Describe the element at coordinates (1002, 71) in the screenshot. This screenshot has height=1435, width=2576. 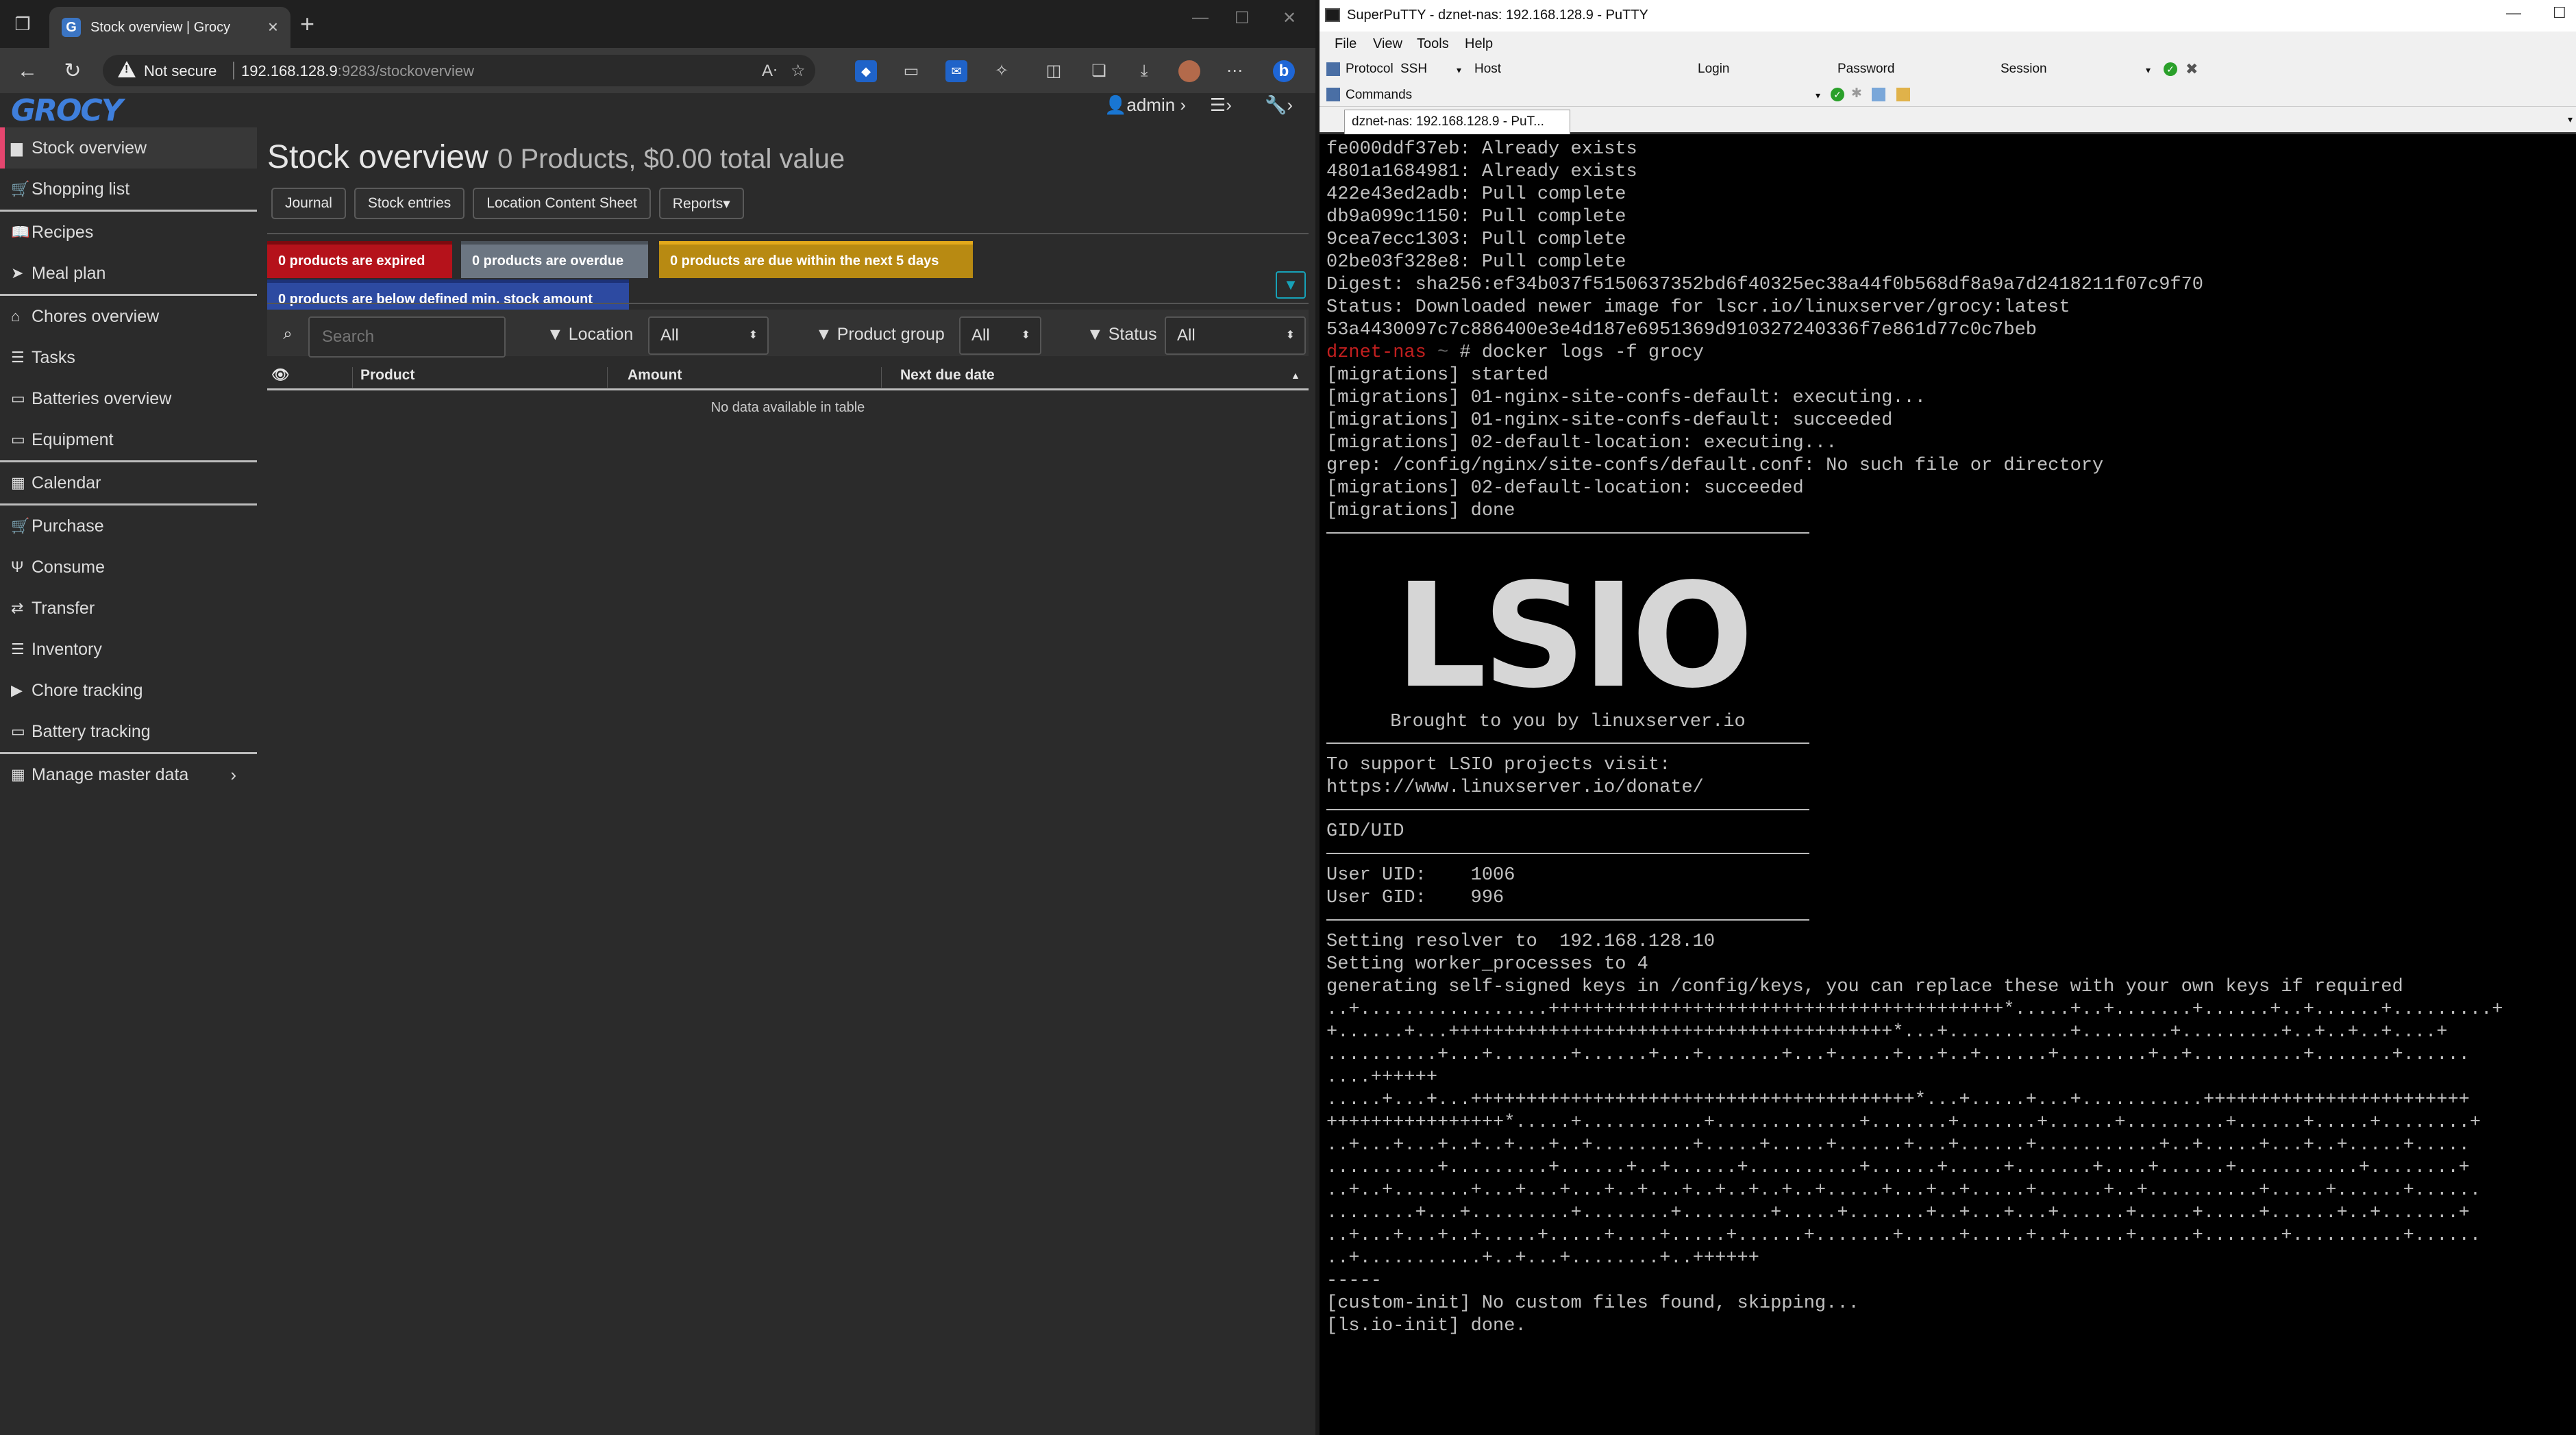
I see `extensions-puzzle-icon: ✧` at that location.